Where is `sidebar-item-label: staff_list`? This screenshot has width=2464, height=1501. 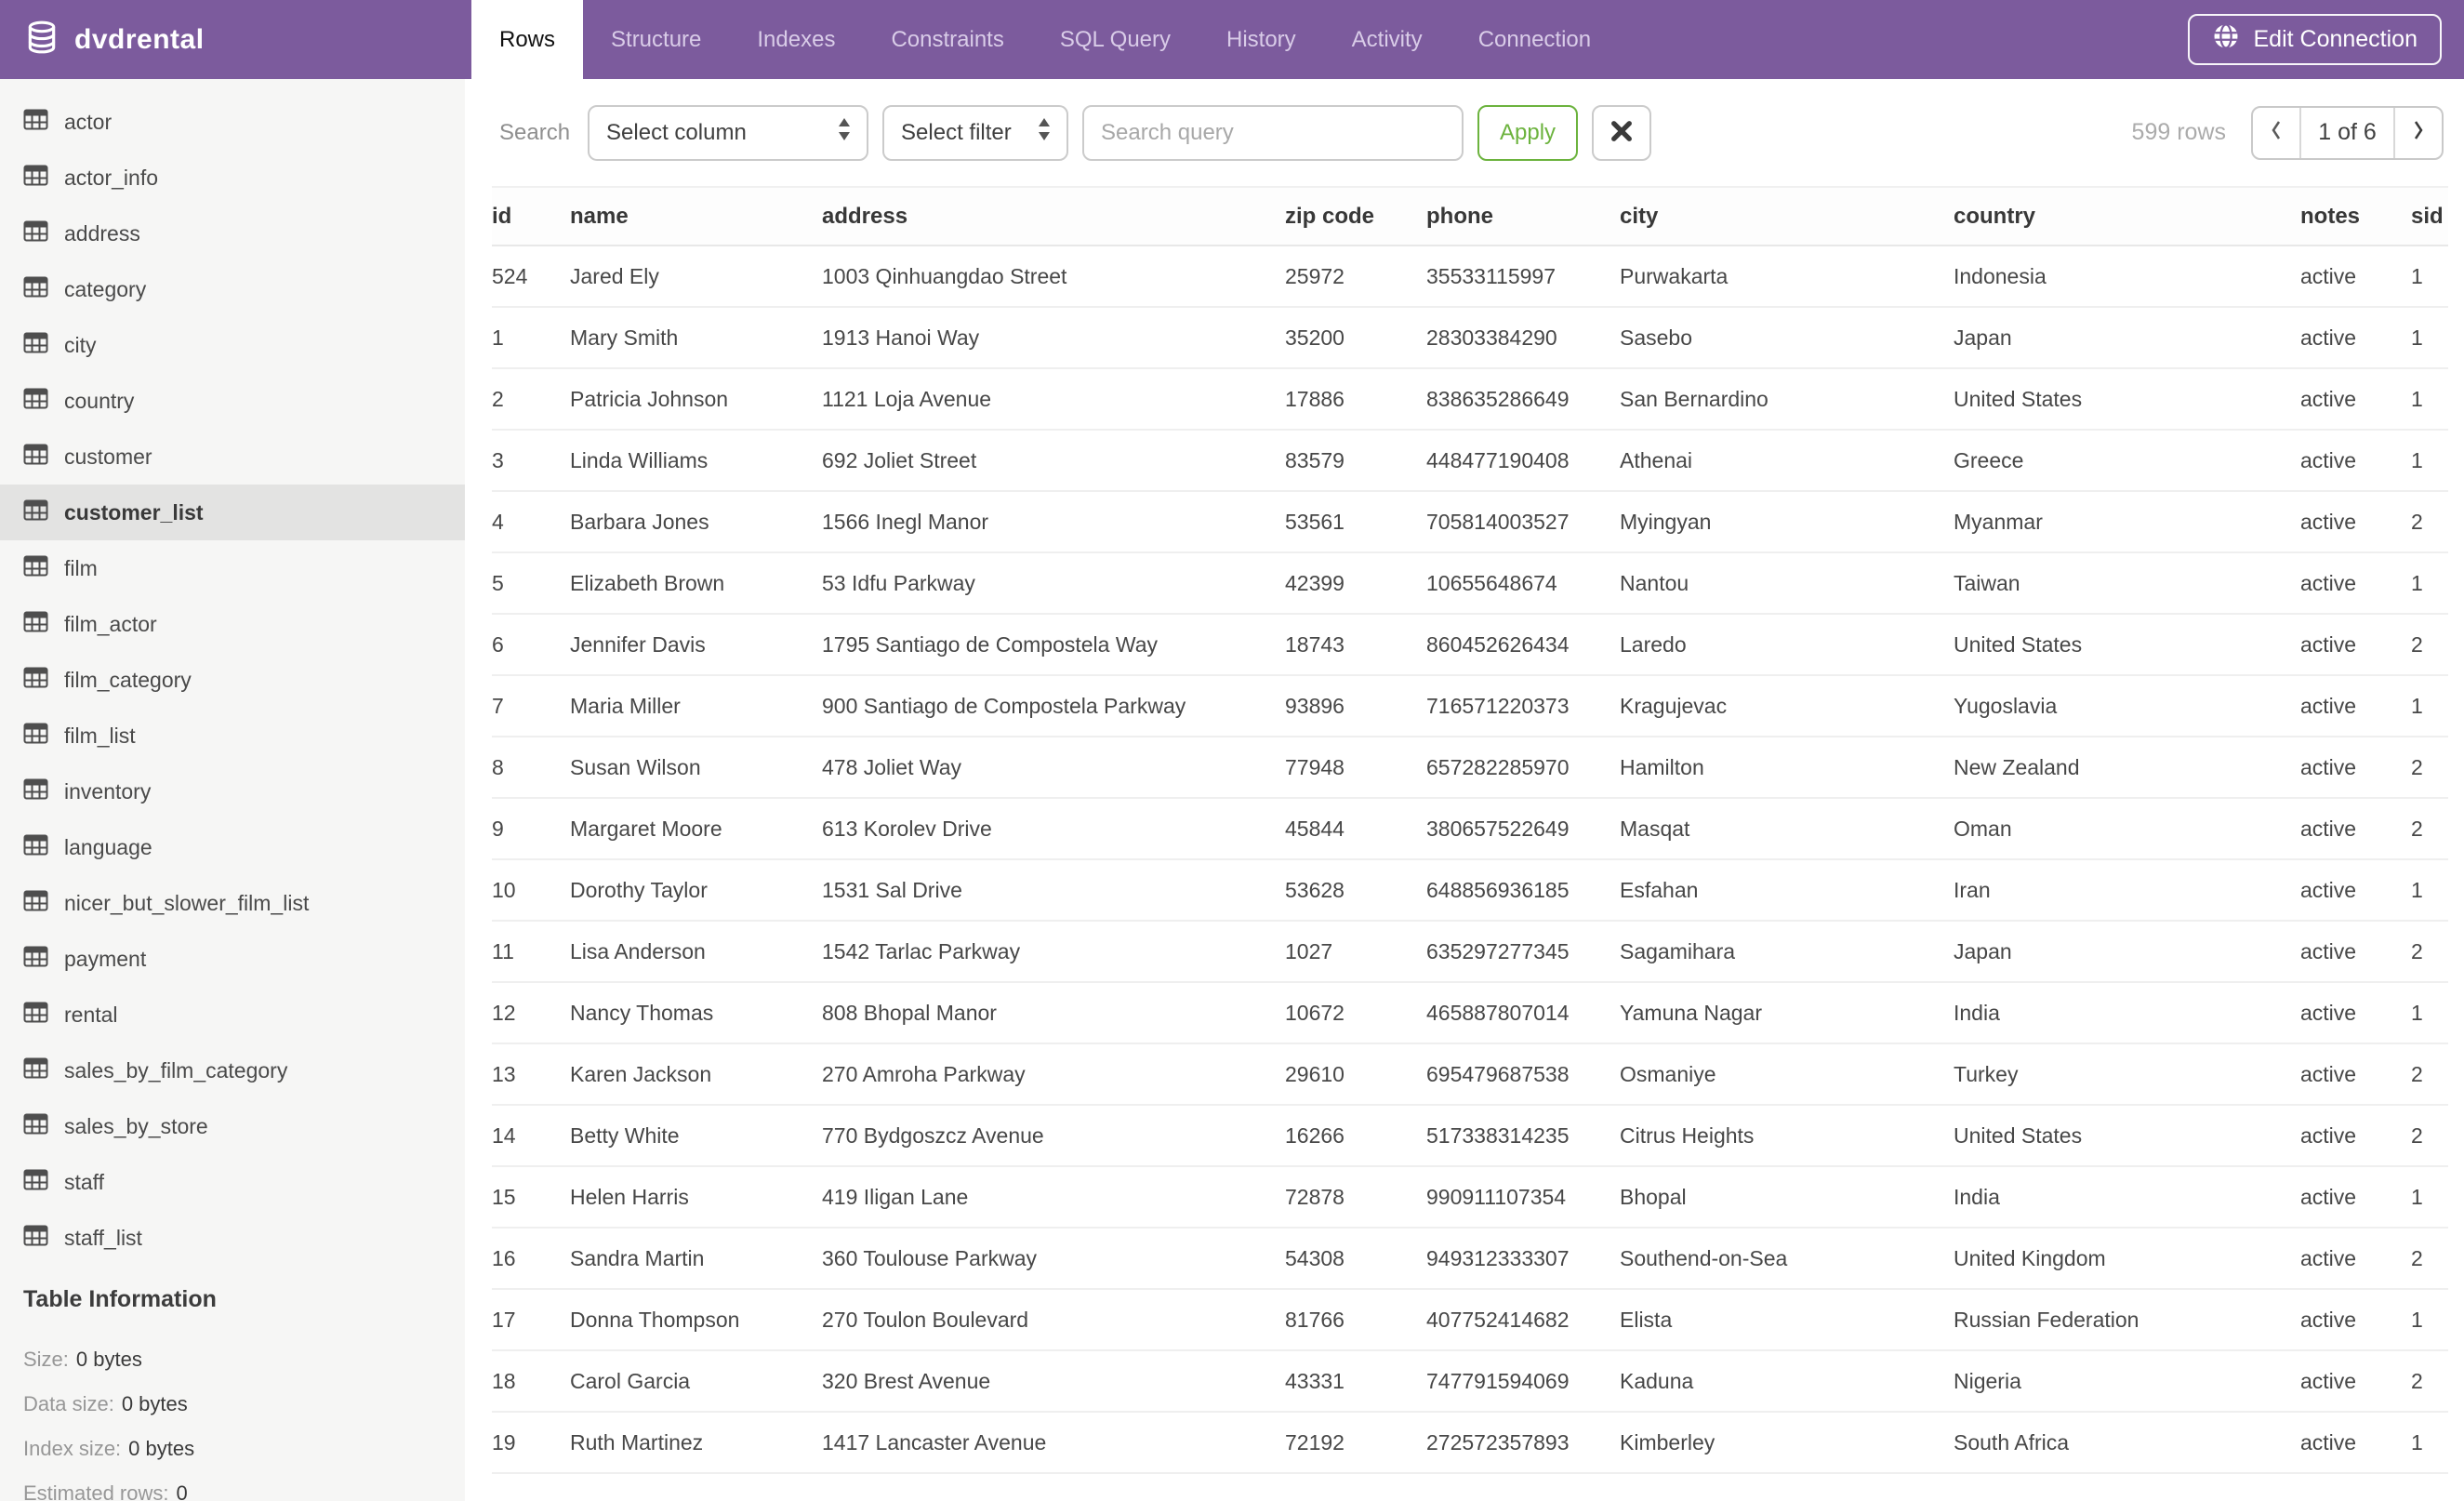 sidebar-item-label: staff_list is located at coordinates (103, 1237).